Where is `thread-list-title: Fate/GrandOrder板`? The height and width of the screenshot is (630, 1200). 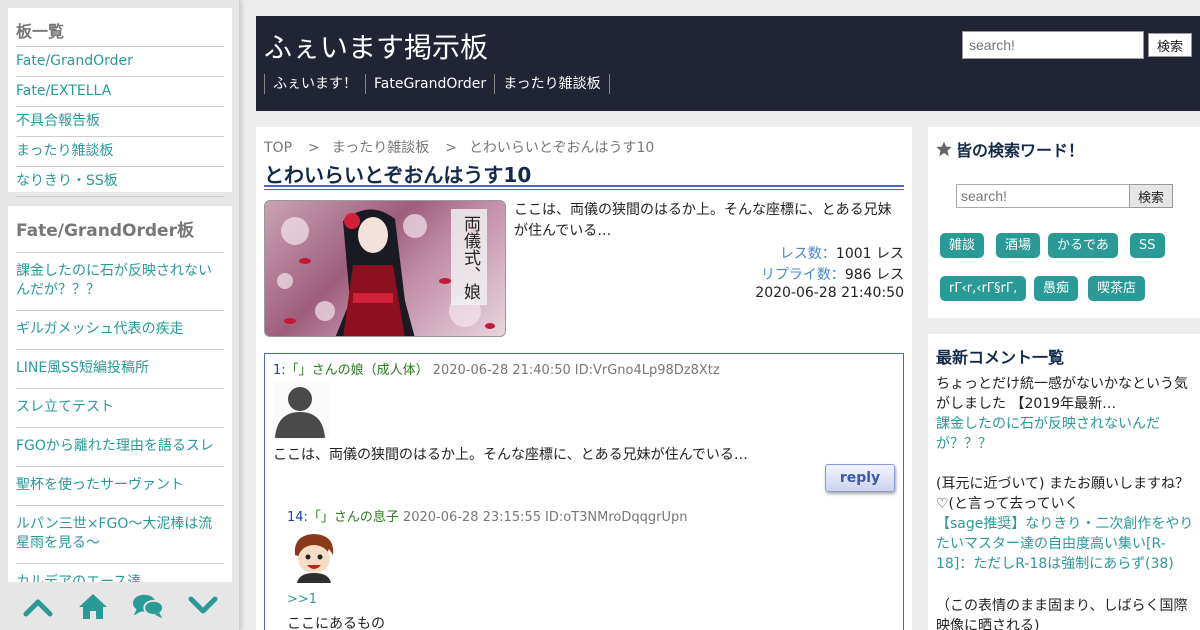
thread-list-title: Fate/GrandOrder板 is located at coordinates (120, 229).